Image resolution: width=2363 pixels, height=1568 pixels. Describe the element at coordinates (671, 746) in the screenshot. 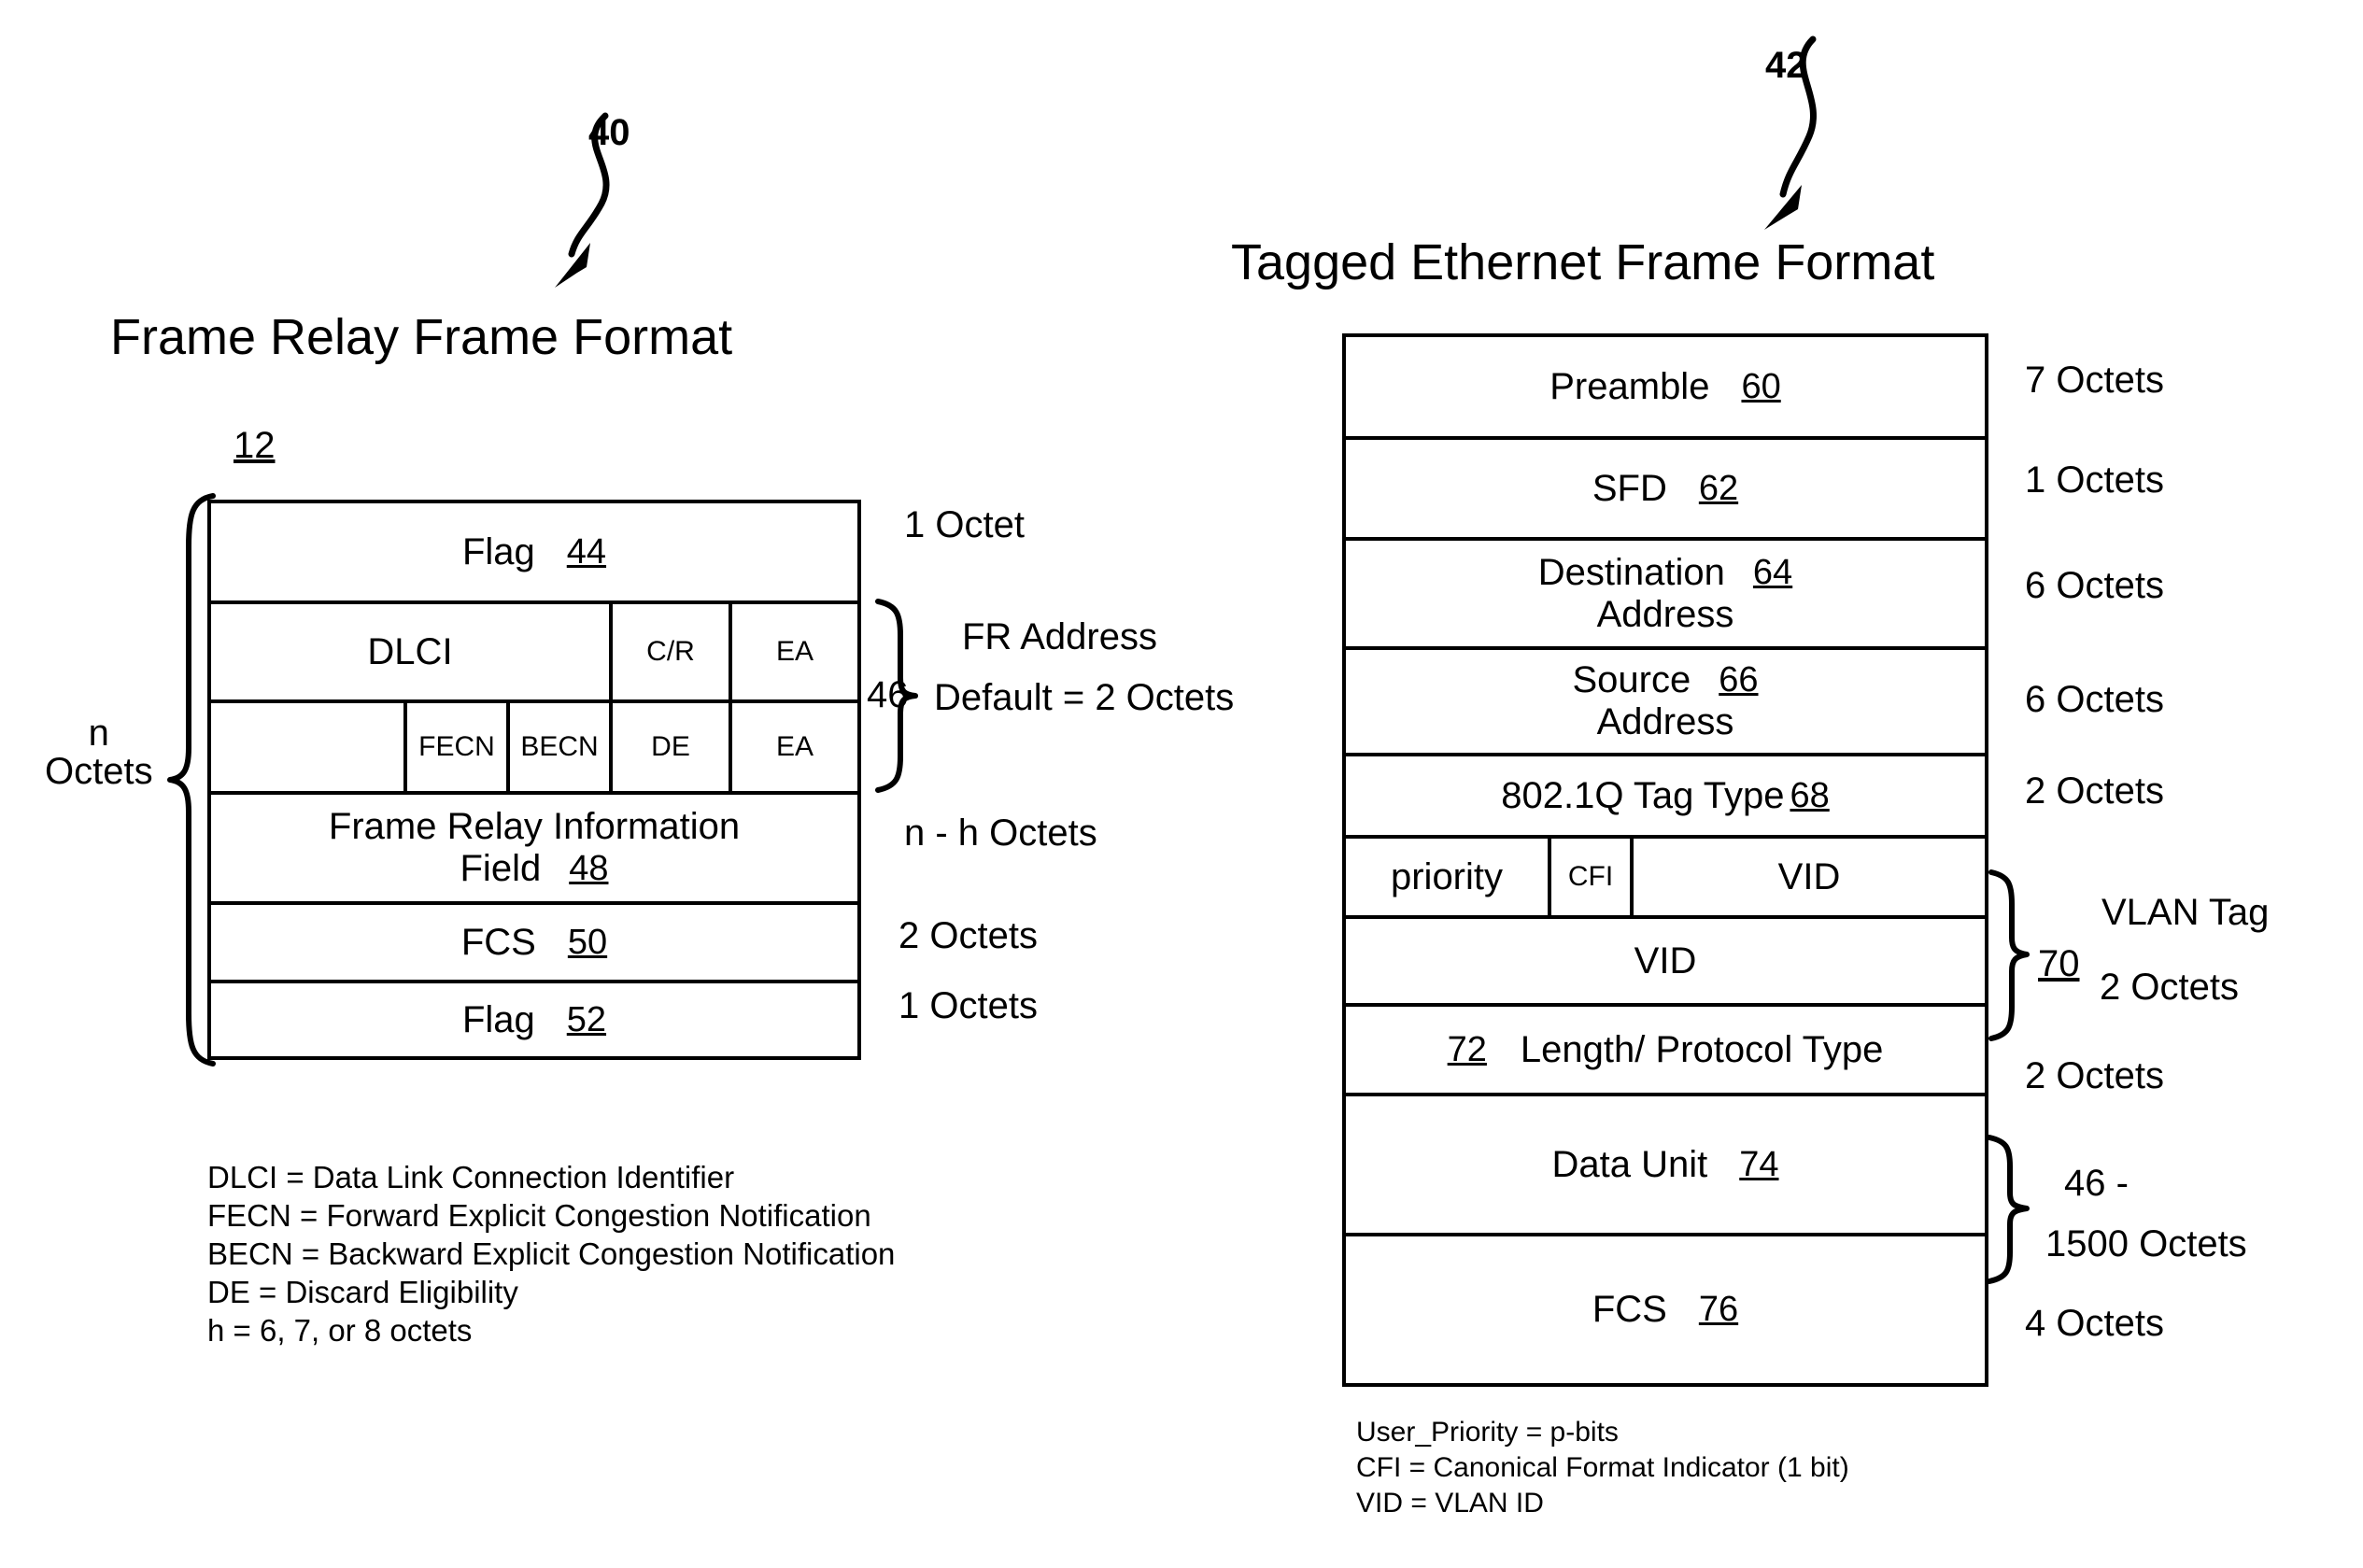

I see `cell-de: DE` at that location.